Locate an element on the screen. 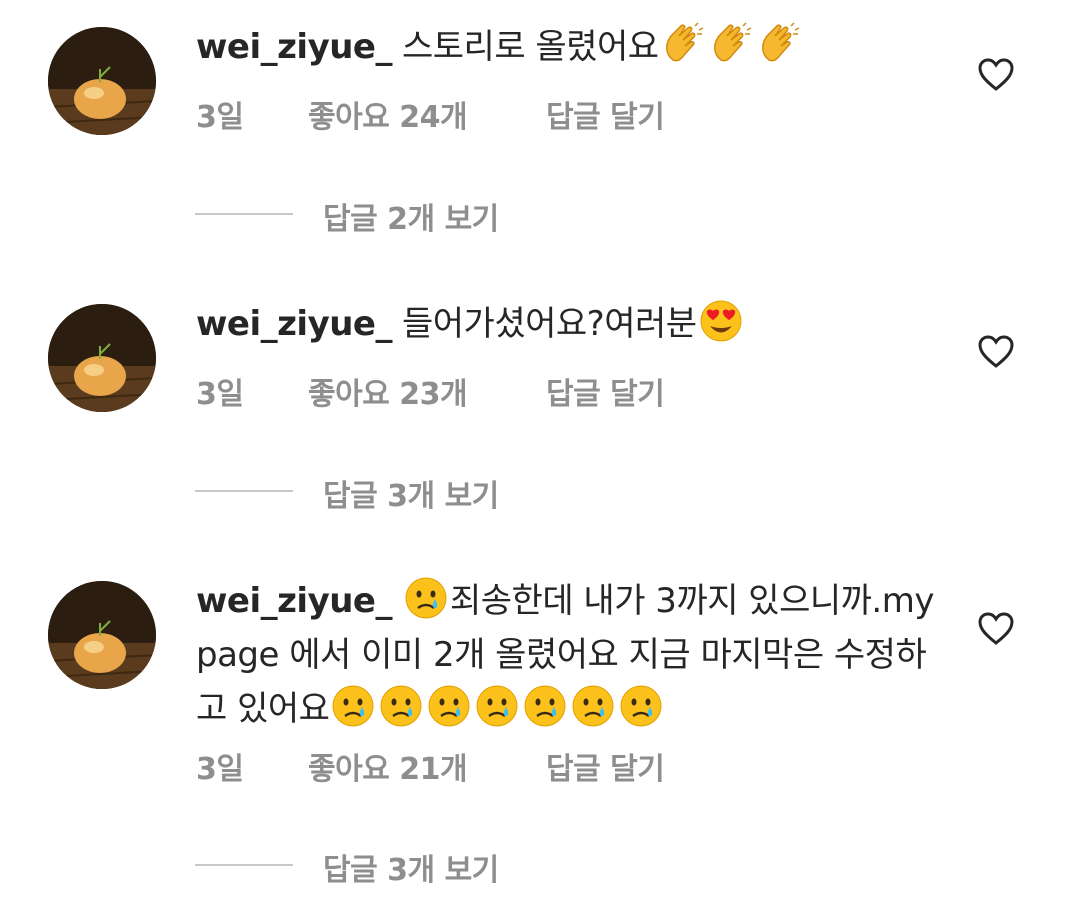  comment-body: wei_ziyue_ 스토리로 올렸어요 is located at coordinates (568, 47).